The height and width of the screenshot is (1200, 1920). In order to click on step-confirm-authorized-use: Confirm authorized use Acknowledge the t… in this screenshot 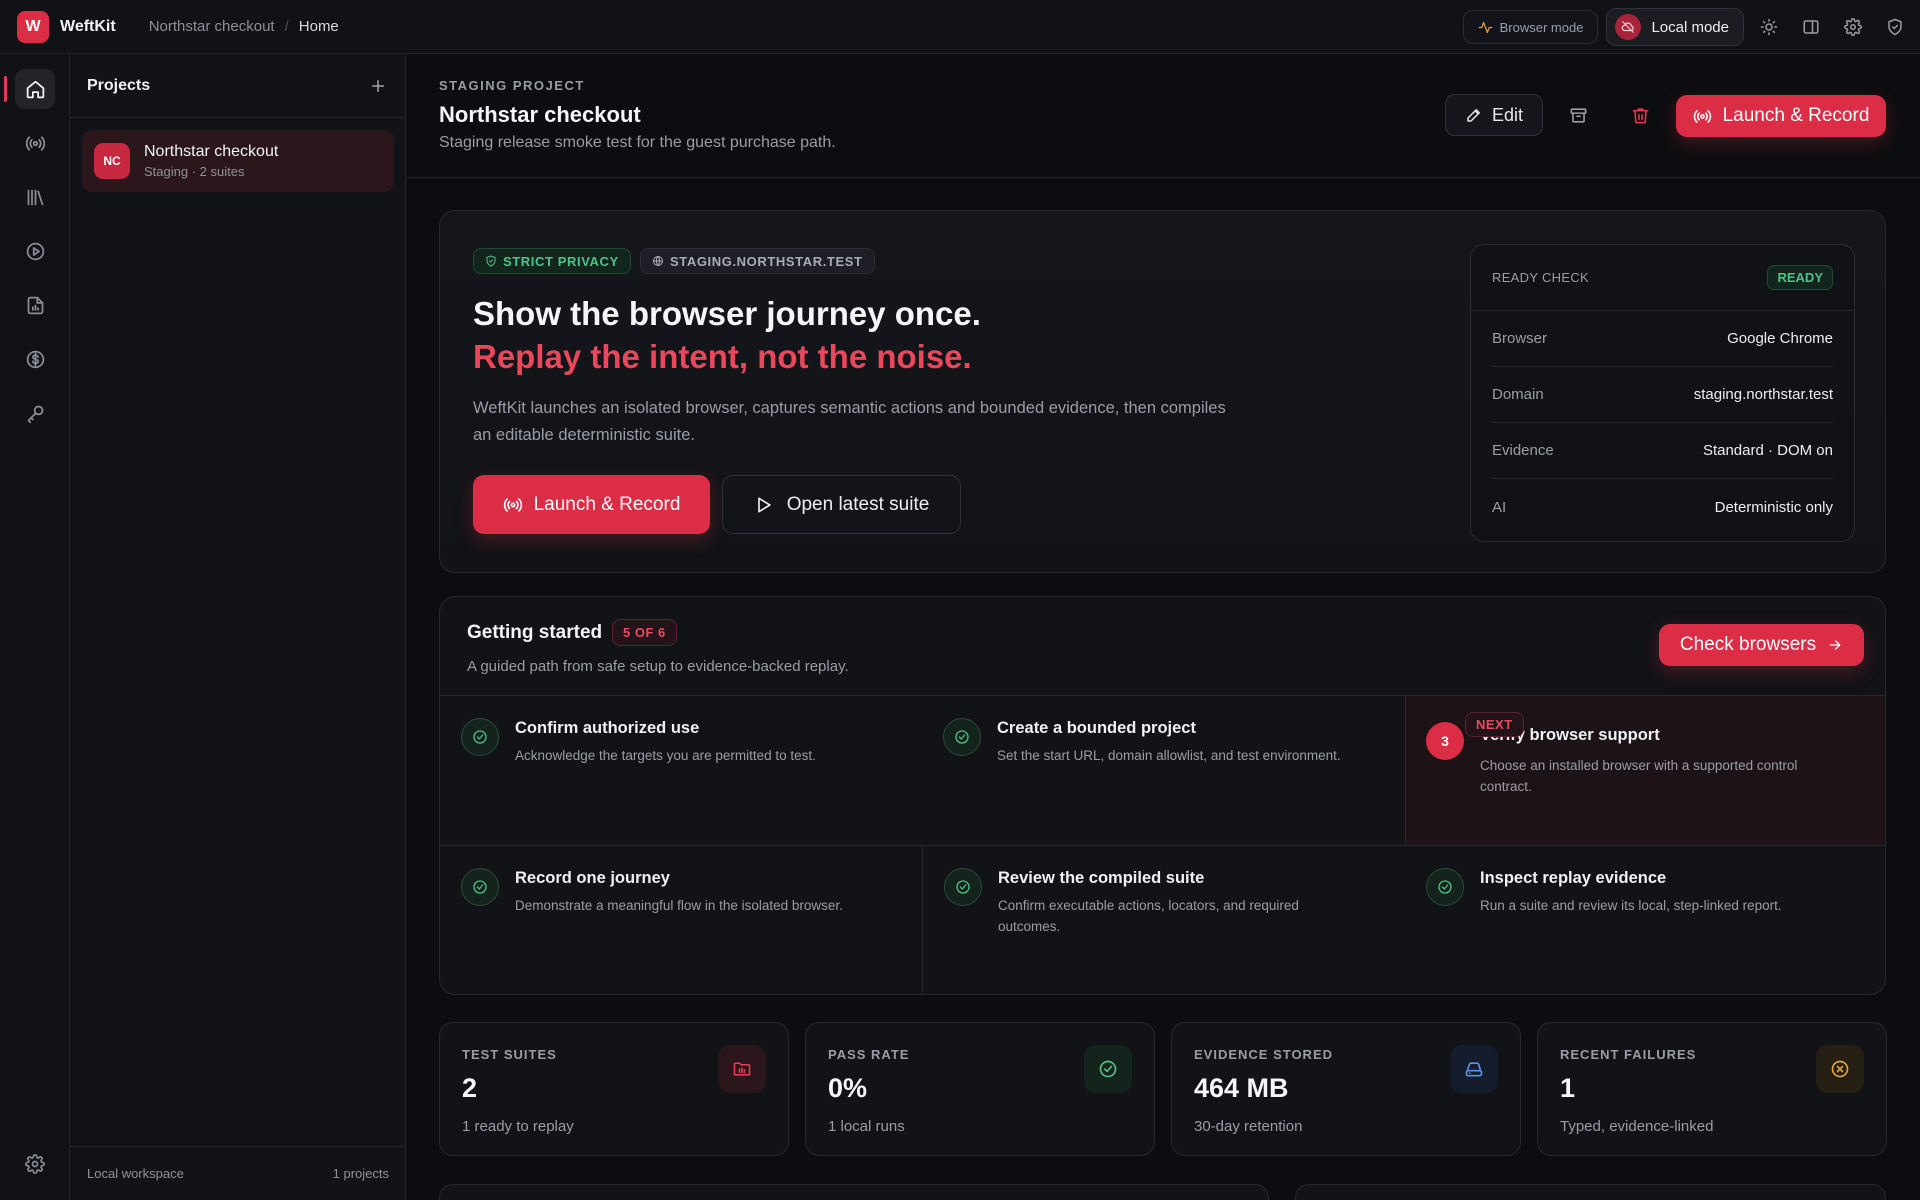, I will do `click(681, 768)`.